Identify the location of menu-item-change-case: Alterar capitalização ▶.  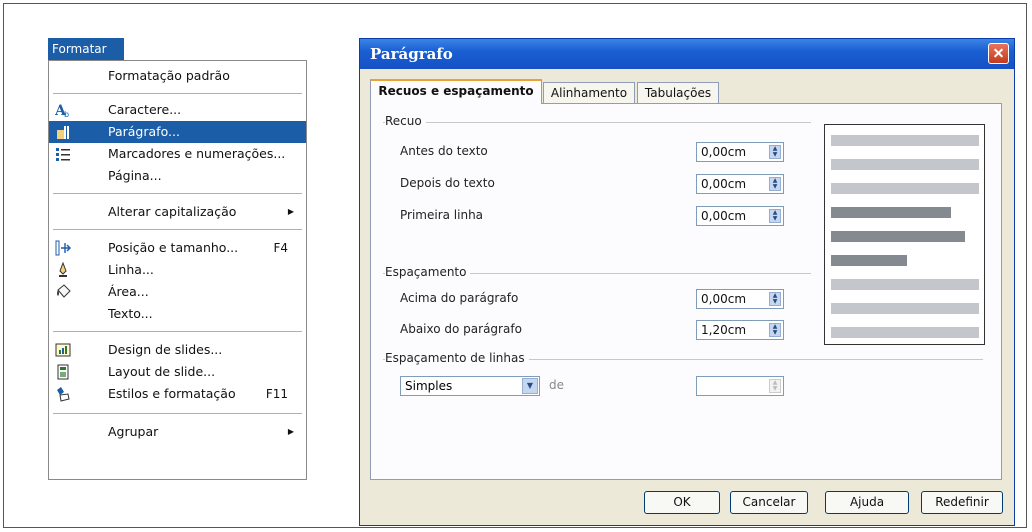
(177, 212).